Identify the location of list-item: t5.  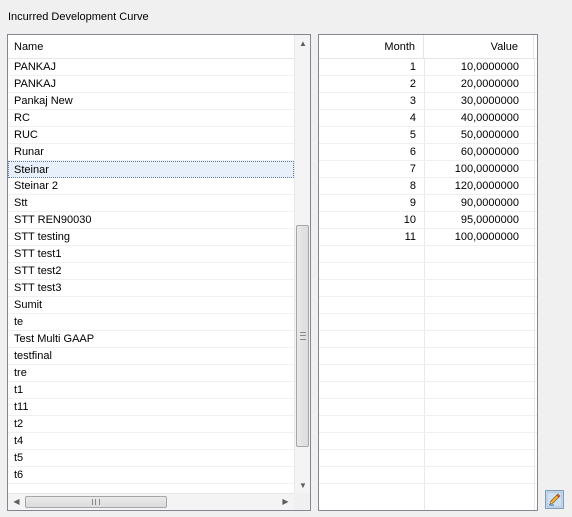
(151, 458).